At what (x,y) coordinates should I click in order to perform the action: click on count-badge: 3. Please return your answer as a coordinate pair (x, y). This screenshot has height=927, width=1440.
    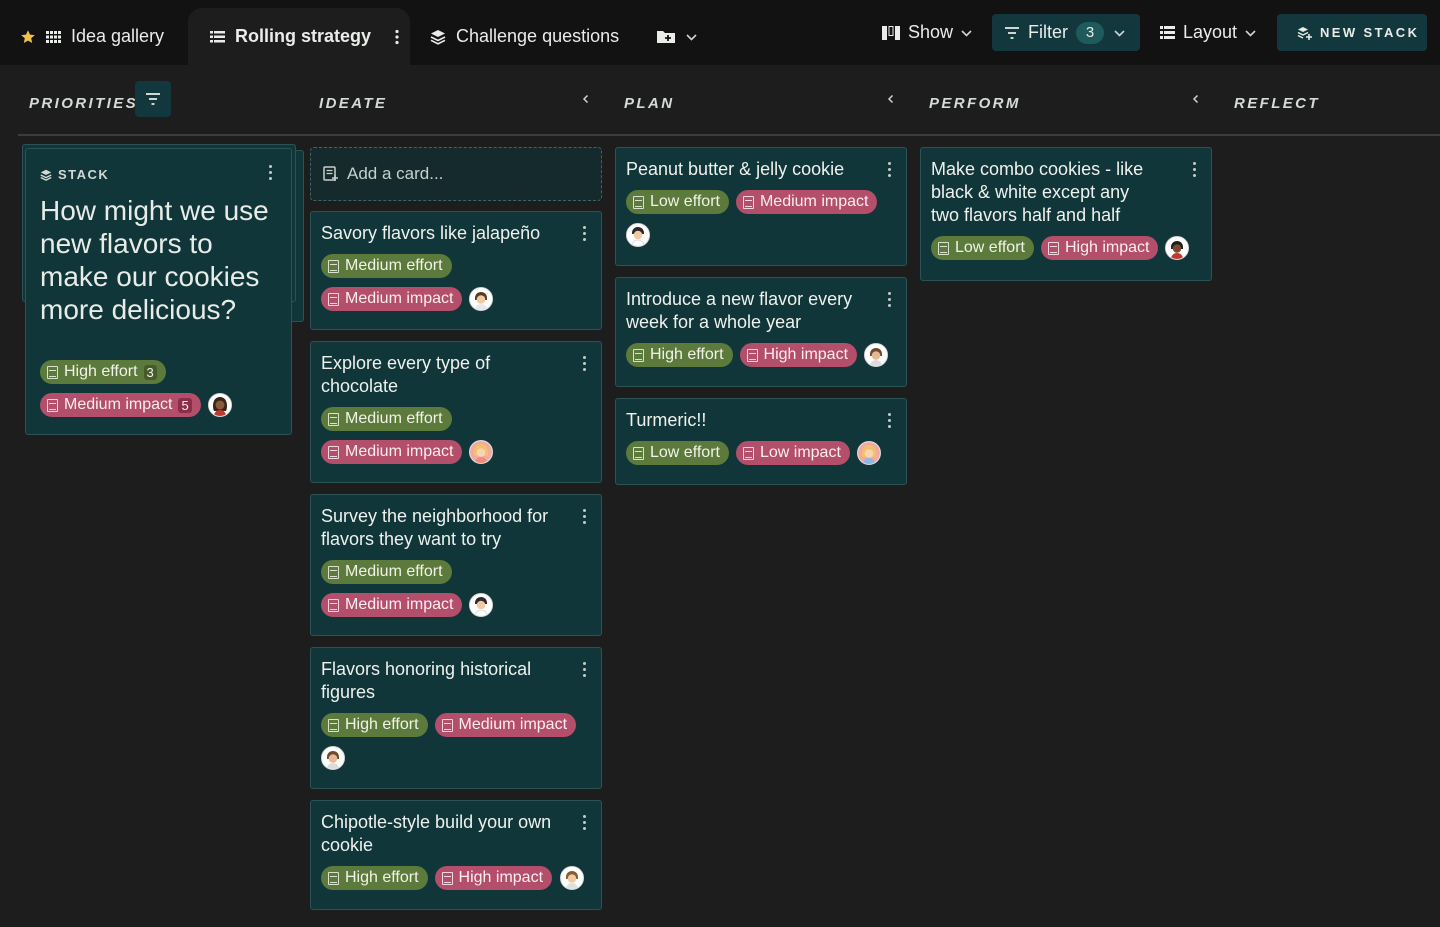
    Looking at the image, I should click on (150, 372).